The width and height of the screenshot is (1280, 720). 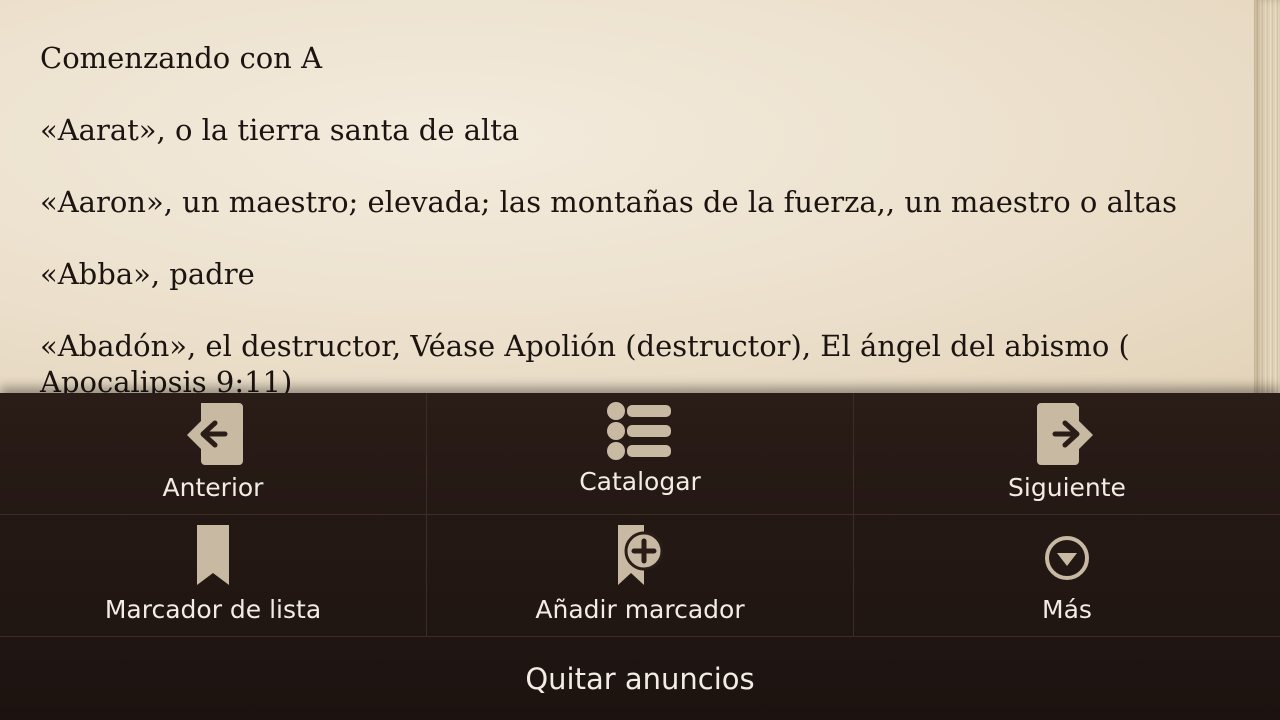 I want to click on entry-text: «Aarat», o la tierra santa de alta, so click(x=280, y=130).